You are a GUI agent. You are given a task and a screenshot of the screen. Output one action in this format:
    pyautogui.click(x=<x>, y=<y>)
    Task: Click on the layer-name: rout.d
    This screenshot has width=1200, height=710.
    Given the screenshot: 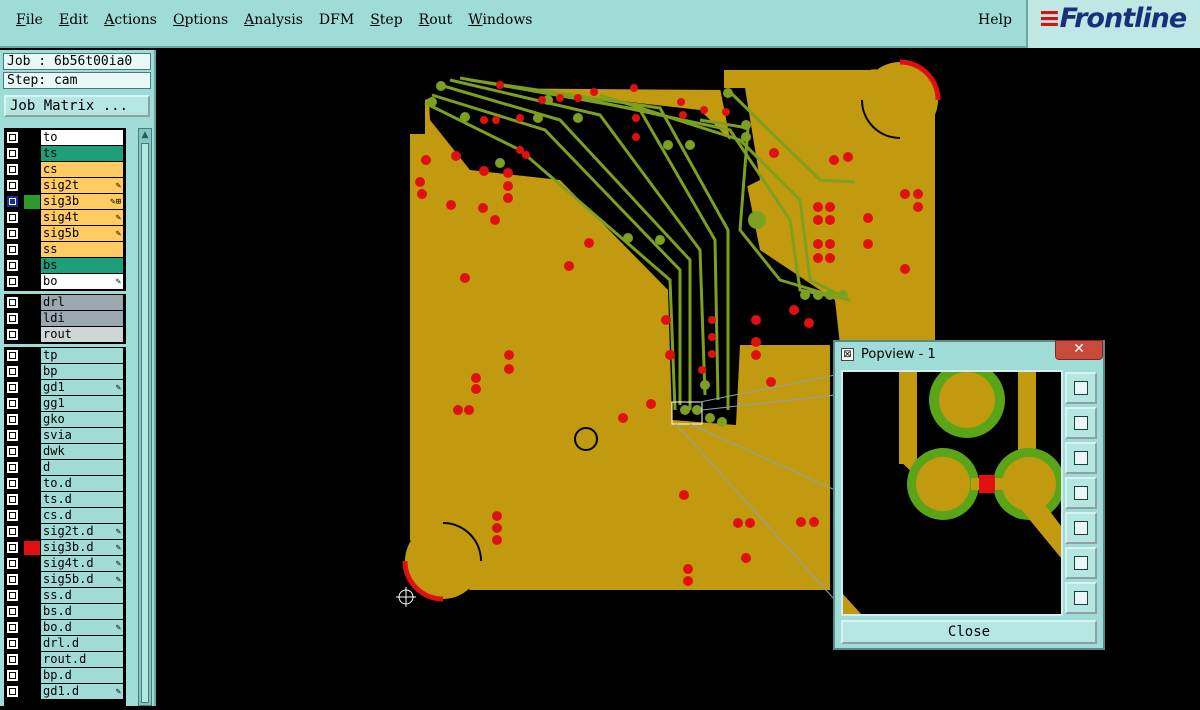 What is the action you would take?
    pyautogui.click(x=82, y=659)
    